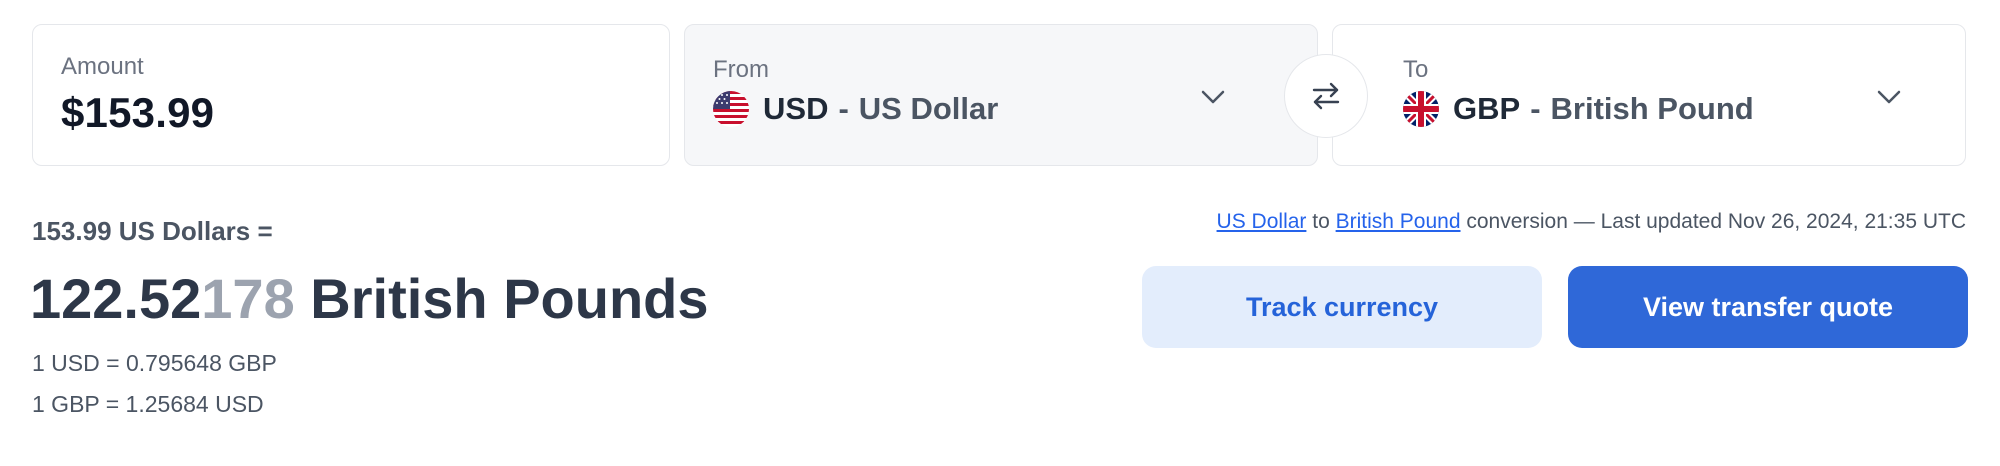 This screenshot has height=466, width=2000. I want to click on from-currency-value: USD - US Dollar, so click(855, 109).